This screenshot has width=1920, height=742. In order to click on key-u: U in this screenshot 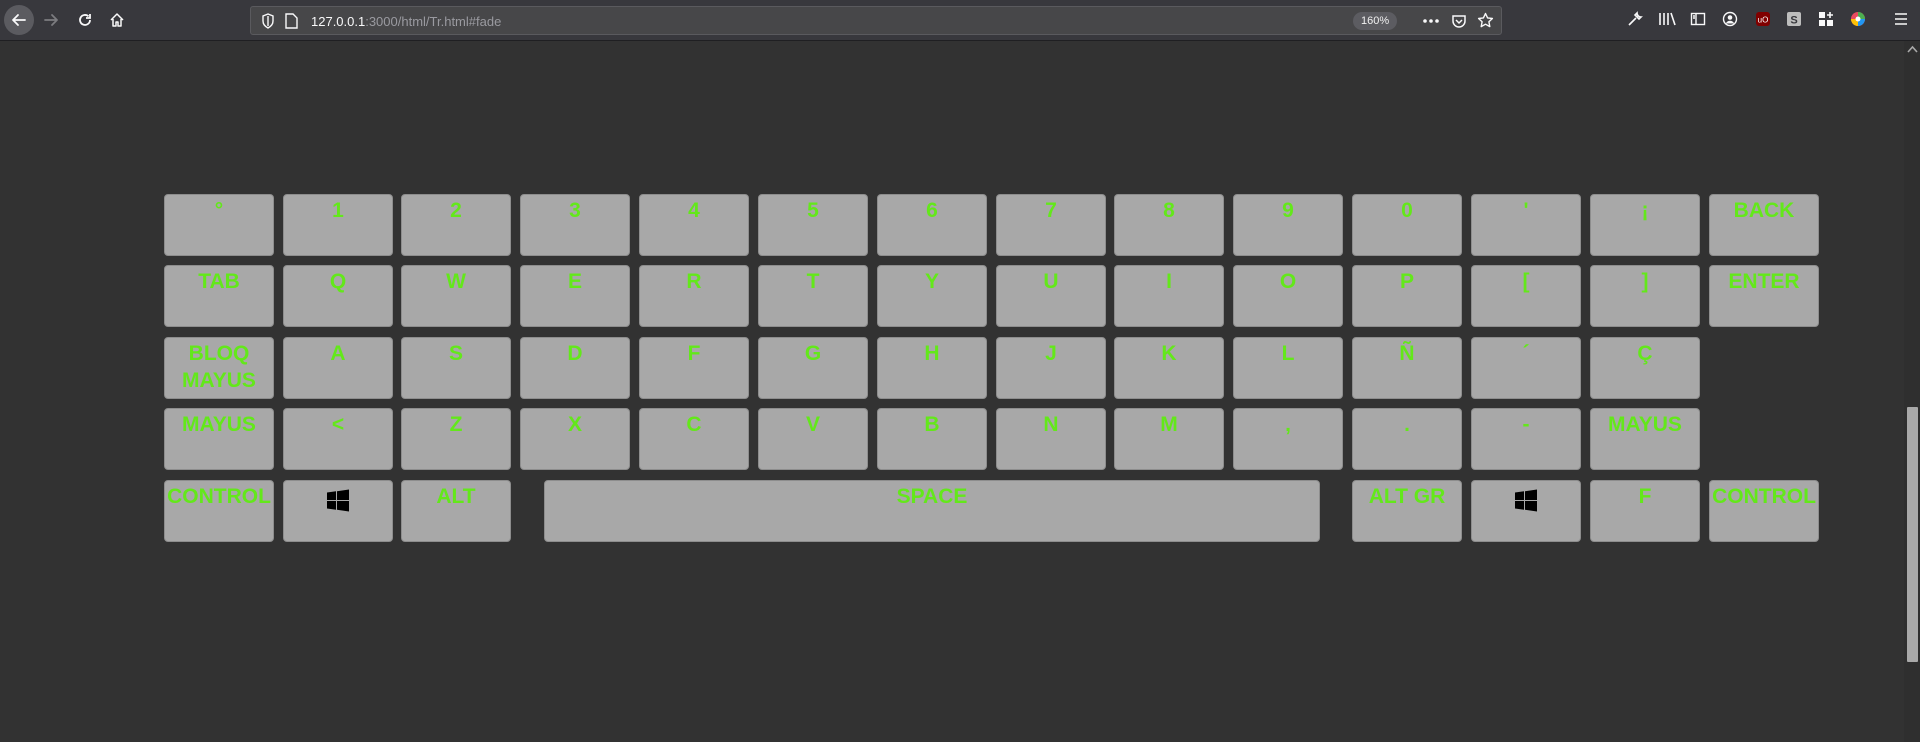, I will do `click(1051, 296)`.